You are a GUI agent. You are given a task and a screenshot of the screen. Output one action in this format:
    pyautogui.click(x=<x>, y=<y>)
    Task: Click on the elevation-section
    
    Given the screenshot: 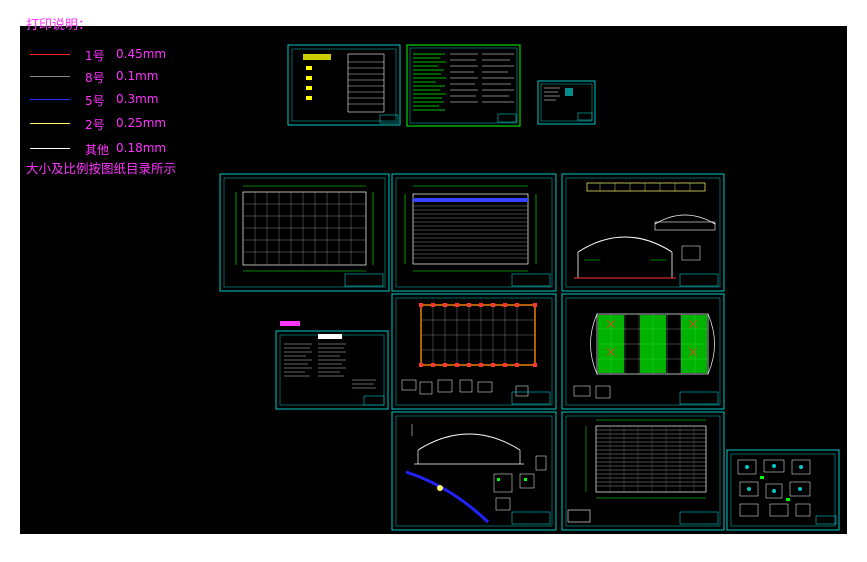 What is the action you would take?
    pyautogui.click(x=643, y=232)
    